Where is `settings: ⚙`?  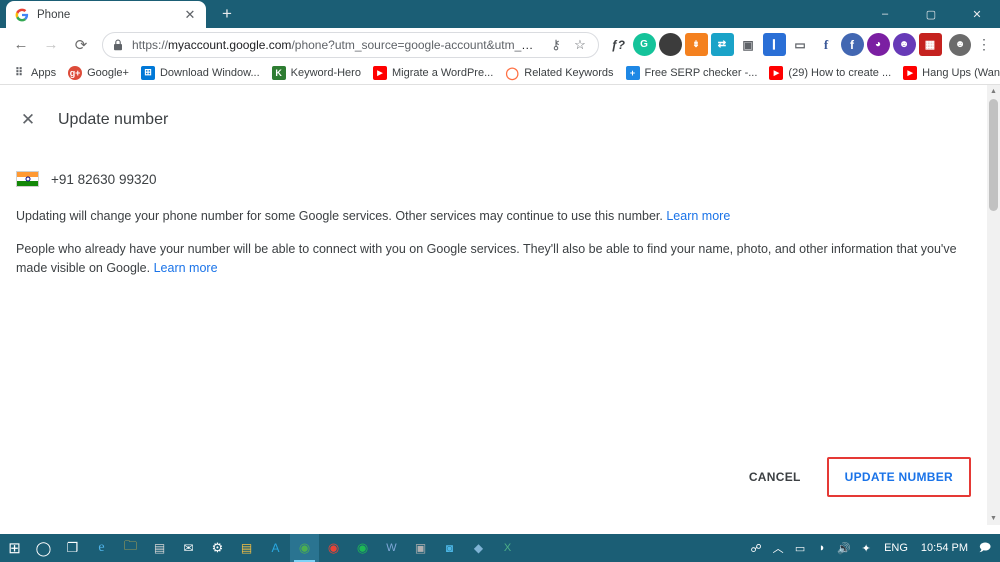 settings: ⚙ is located at coordinates (217, 548).